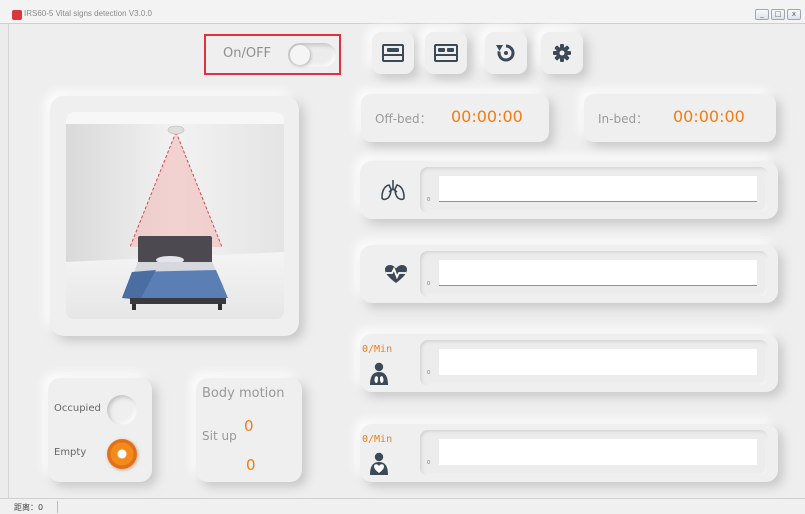 The height and width of the screenshot is (514, 805). I want to click on app-icon, so click(17, 15).